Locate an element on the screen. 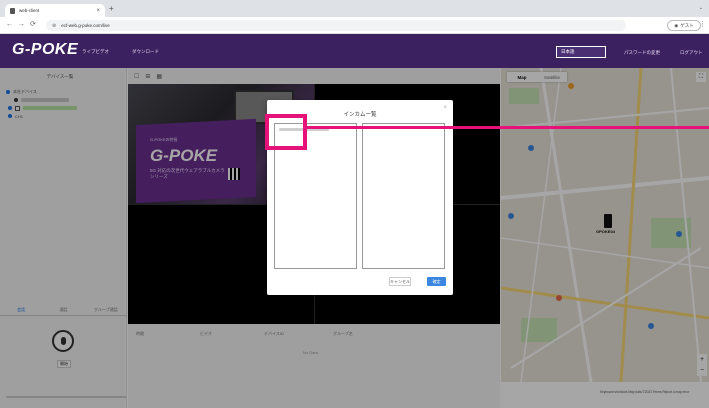  language-select: 日本語 is located at coordinates (581, 52).